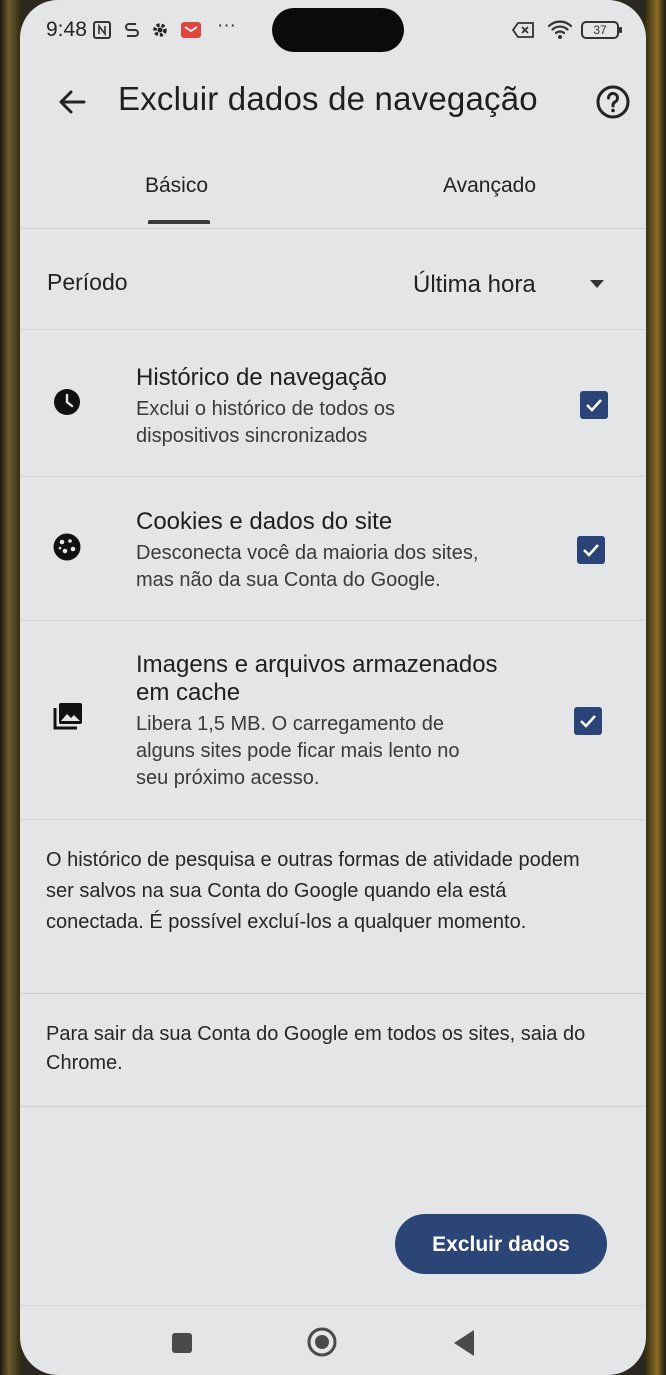 This screenshot has height=1375, width=666. What do you see at coordinates (317, 679) in the screenshot?
I see `option-title: Imagens e arquivos armazenados em cache` at bounding box center [317, 679].